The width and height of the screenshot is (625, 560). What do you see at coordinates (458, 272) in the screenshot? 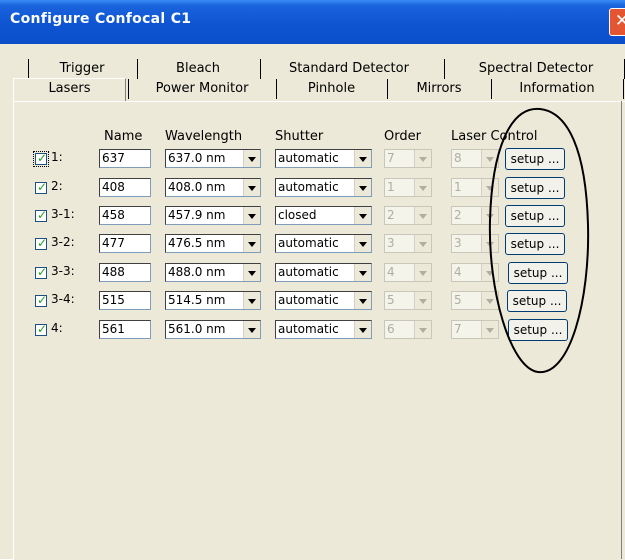
I see `laser-control-value: 4` at bounding box center [458, 272].